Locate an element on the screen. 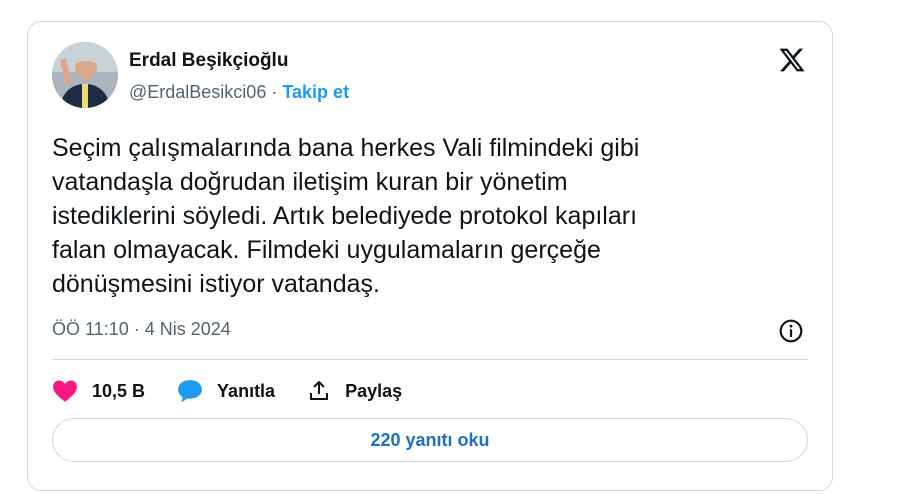 Image resolution: width=900 pixels, height=494 pixels. tweet-text-line: dönüşmesini istiyor vatandaş. is located at coordinates (216, 284).